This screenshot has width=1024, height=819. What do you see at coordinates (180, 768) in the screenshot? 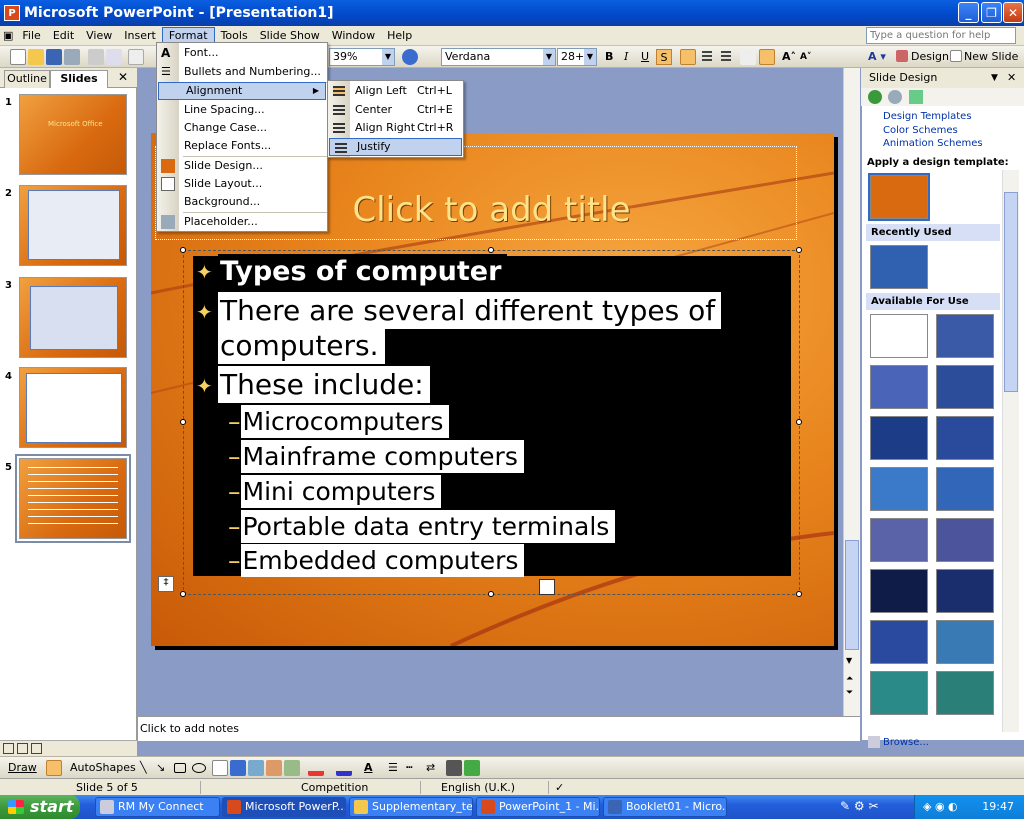
I see `rectangle-icon` at bounding box center [180, 768].